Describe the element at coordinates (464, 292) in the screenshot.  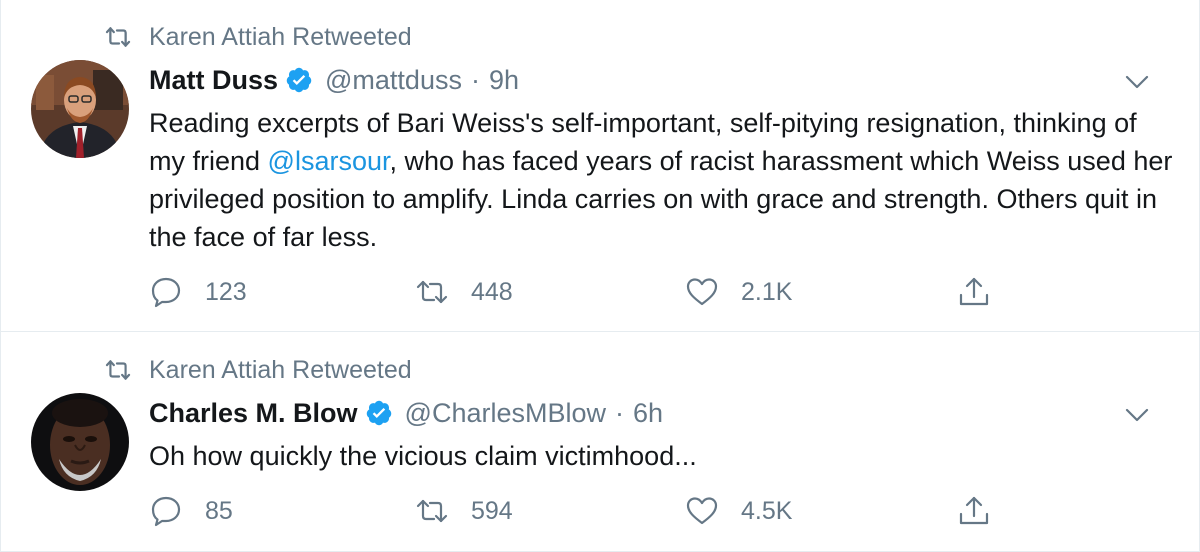
I see `retweet-button: 448` at that location.